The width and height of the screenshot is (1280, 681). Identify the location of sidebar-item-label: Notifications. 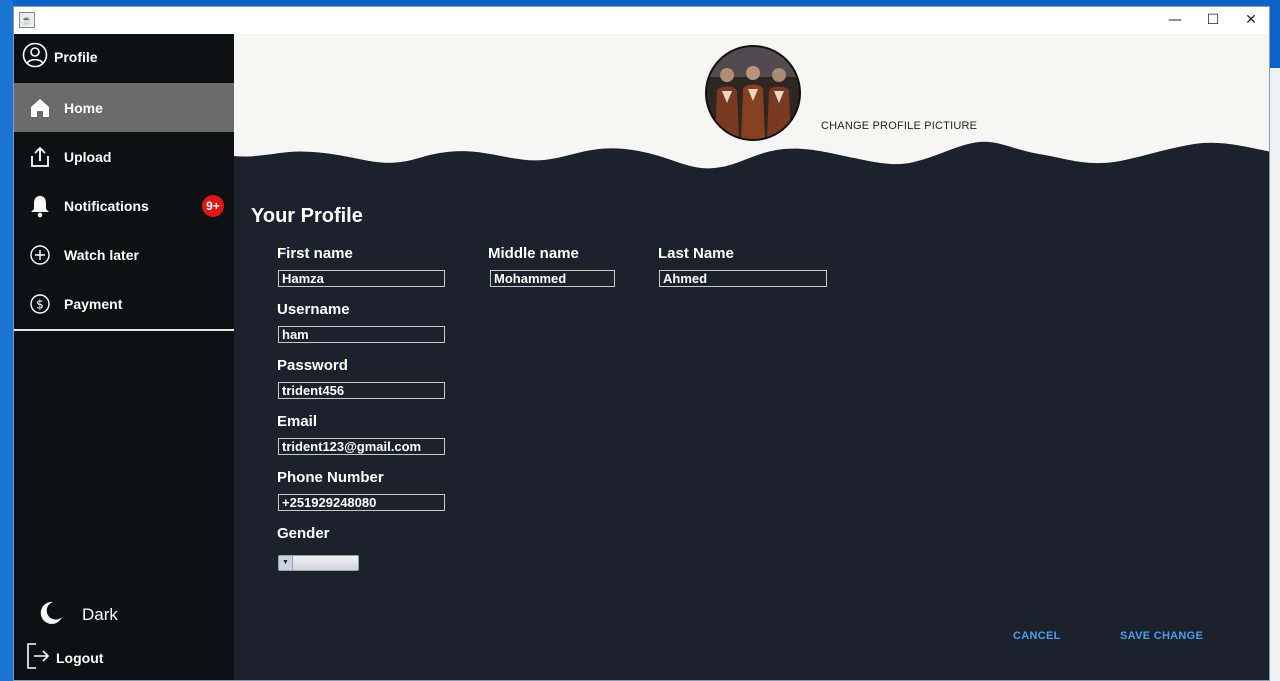
(106, 205).